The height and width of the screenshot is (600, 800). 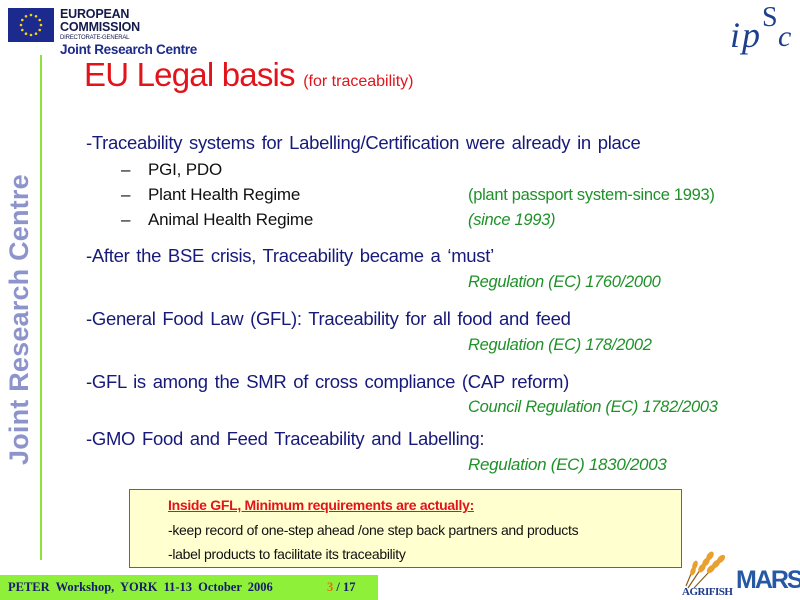 I want to click on agrifish-logo: AGRIFISH, so click(x=708, y=572).